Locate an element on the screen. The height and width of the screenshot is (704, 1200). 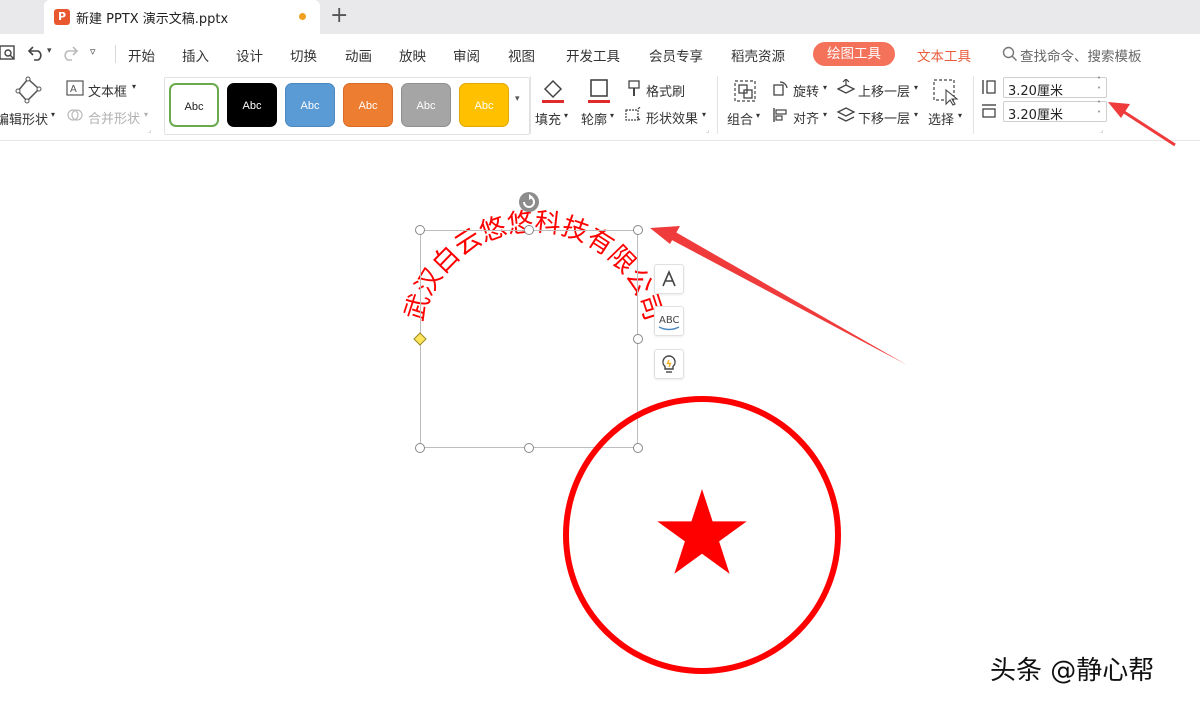
arrow-to-size-fields is located at coordinates (1142, 124).